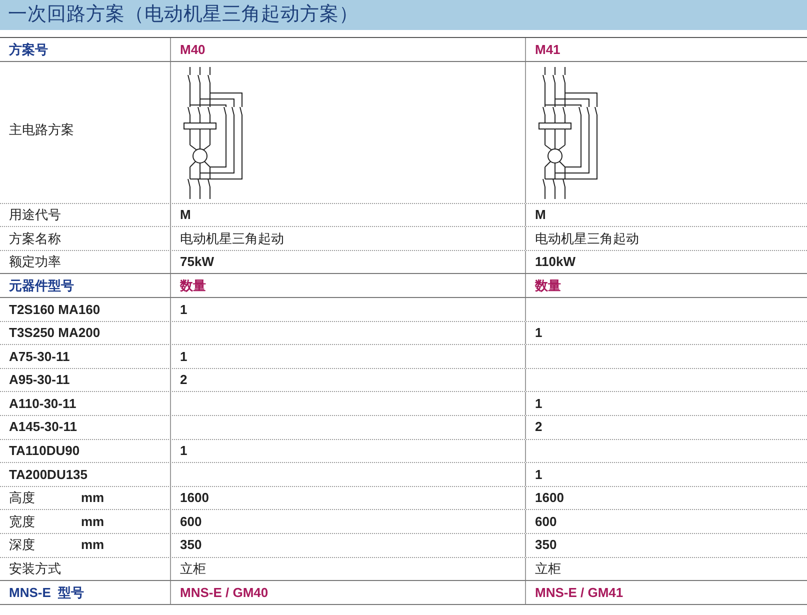 This screenshot has width=807, height=615. Describe the element at coordinates (22, 545) in the screenshot. I see `row-label: 深度` at that location.